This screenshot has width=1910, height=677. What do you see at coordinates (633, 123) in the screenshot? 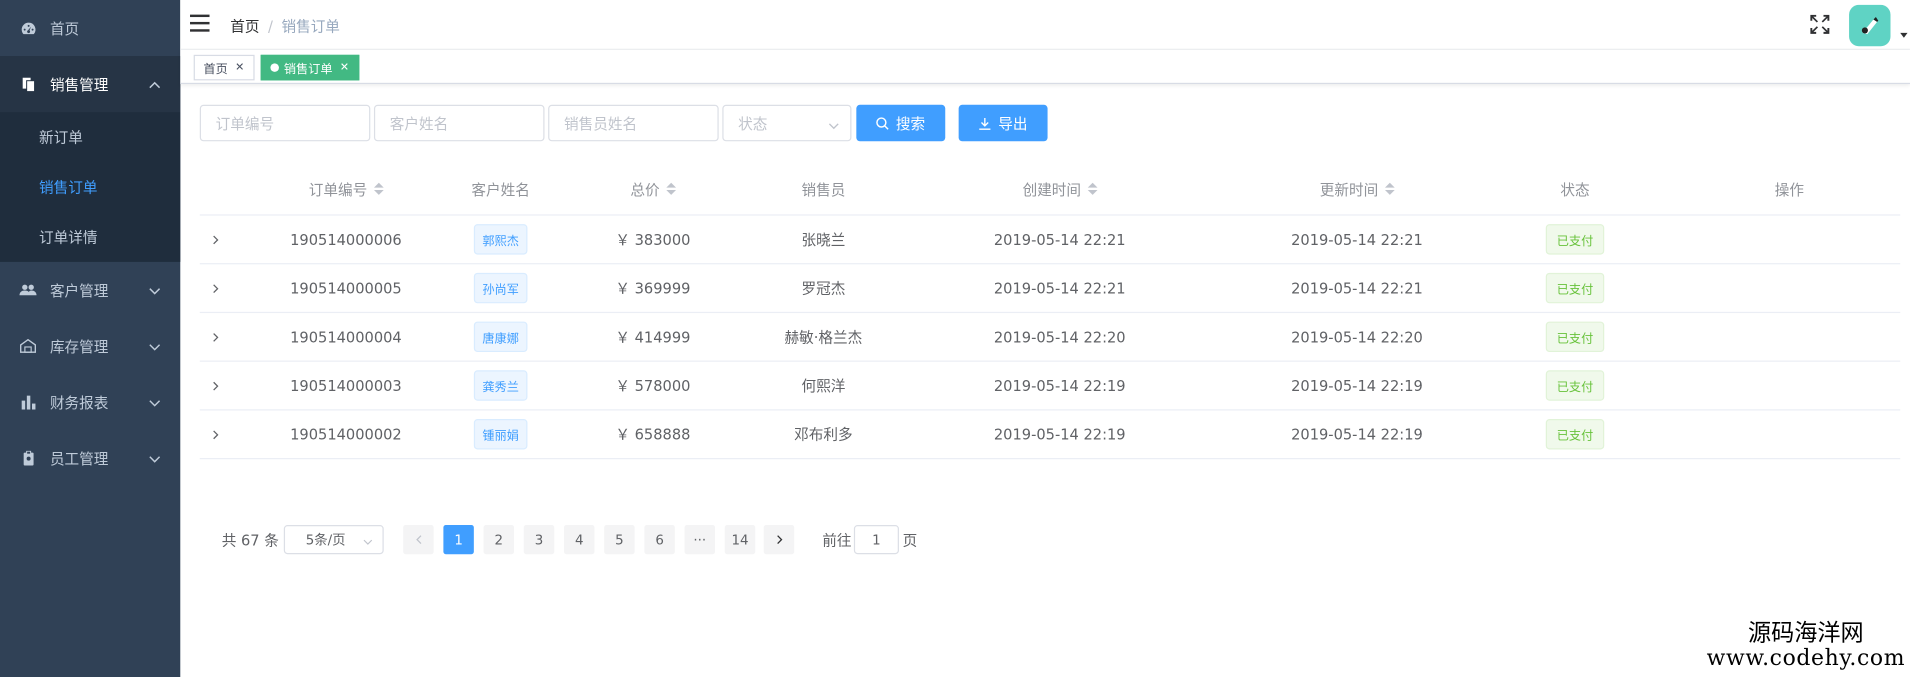
I see `seller-name-input: 销售员姓名` at bounding box center [633, 123].